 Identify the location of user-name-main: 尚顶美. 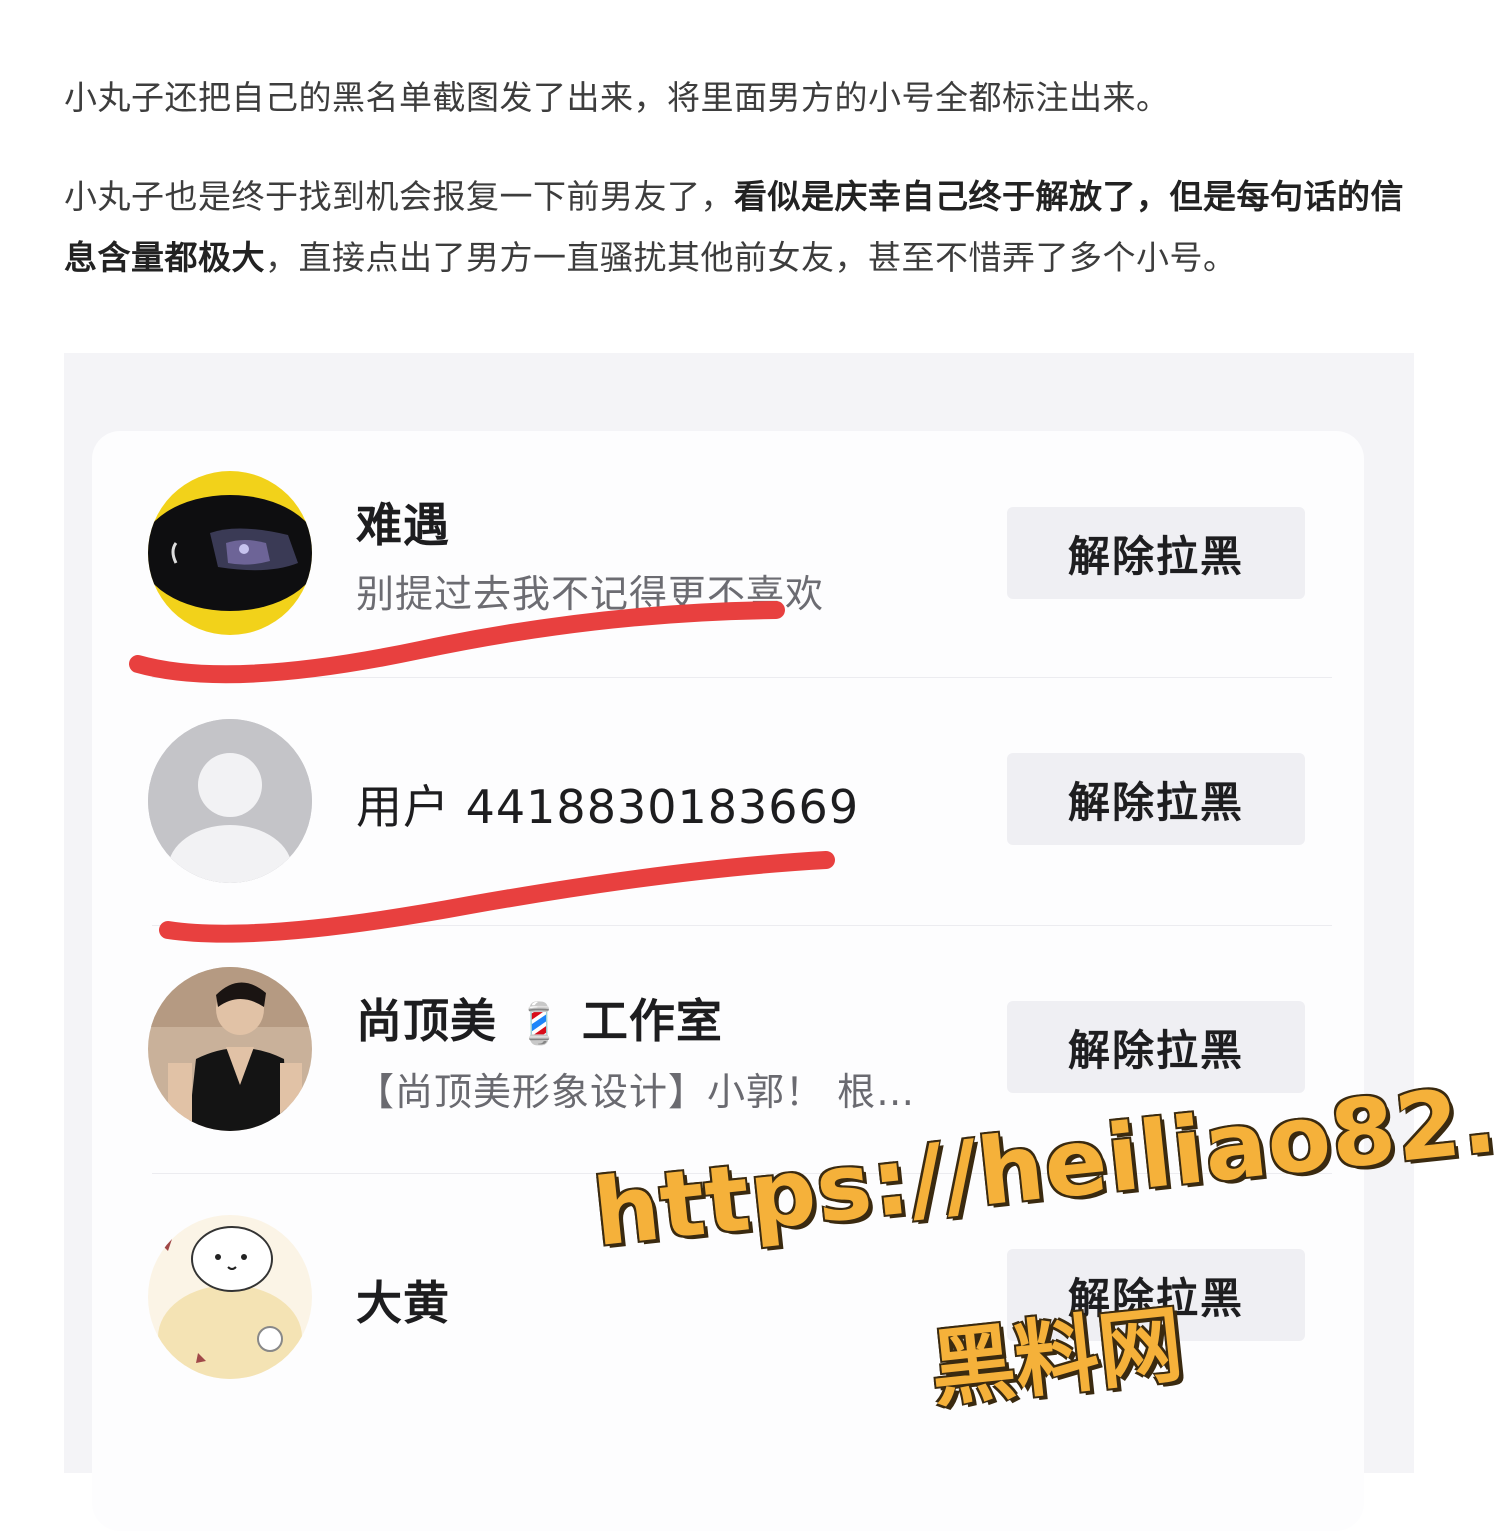
(426, 1021).